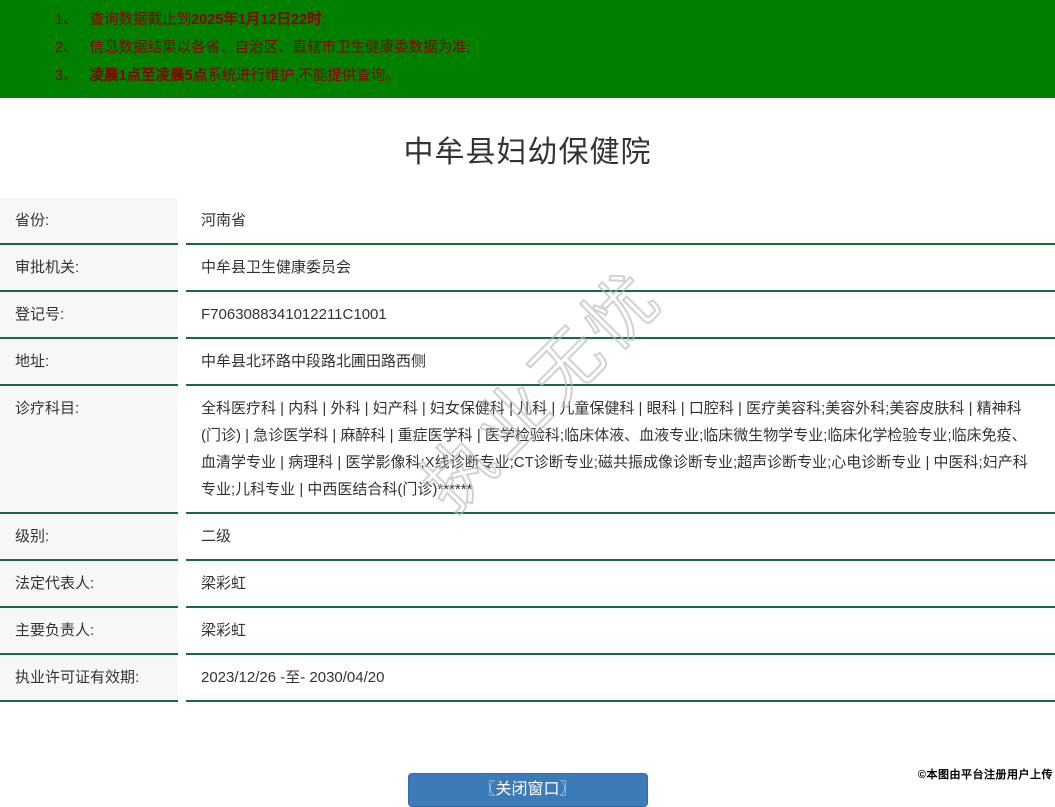  What do you see at coordinates (620, 537) in the screenshot?
I see `row-value: 二级` at bounding box center [620, 537].